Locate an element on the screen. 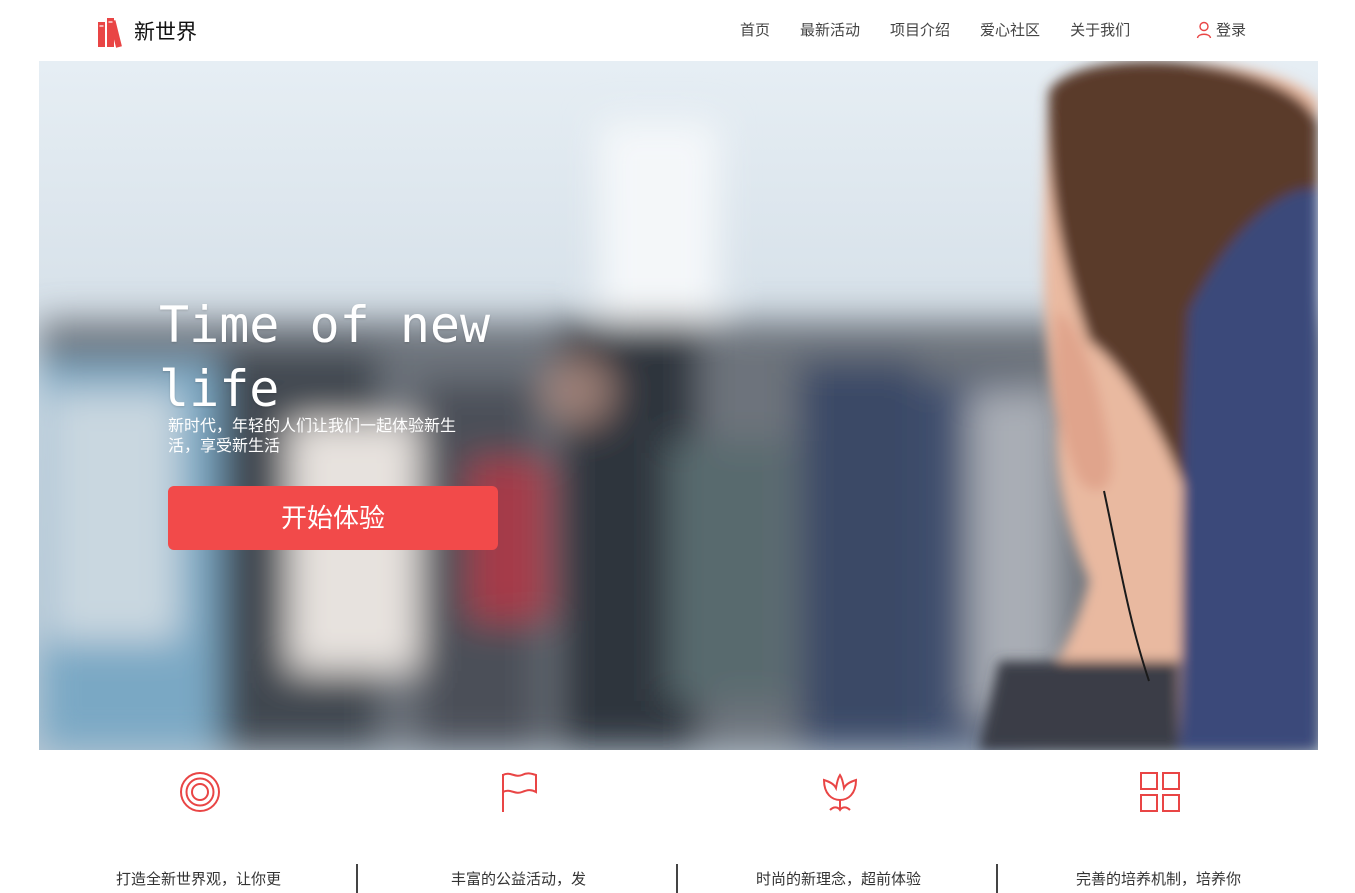 This screenshot has width=1355, height=893. brand-logo: 新世界 is located at coordinates (147, 31).